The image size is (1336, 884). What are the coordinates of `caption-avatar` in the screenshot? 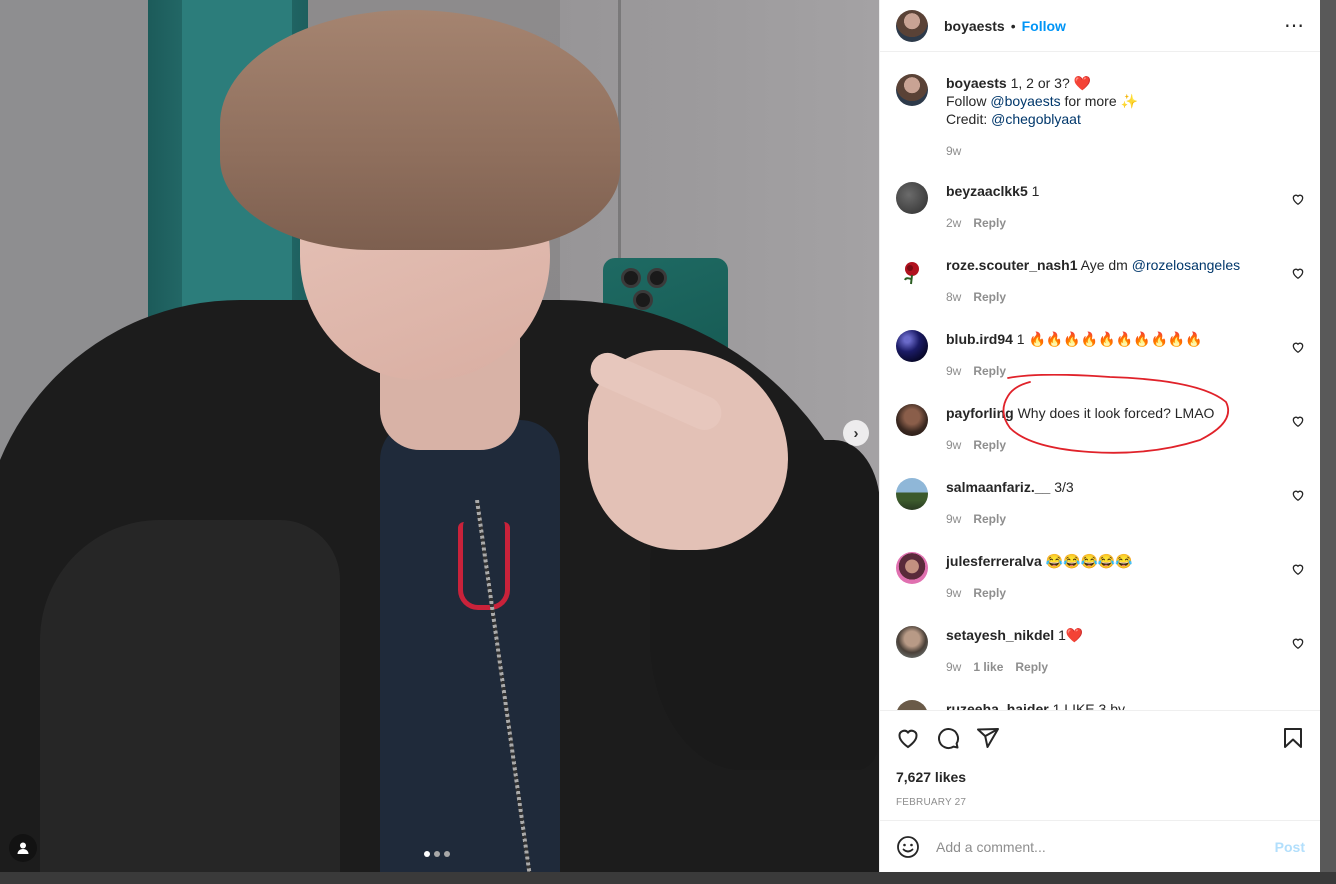 It's located at (912, 90).